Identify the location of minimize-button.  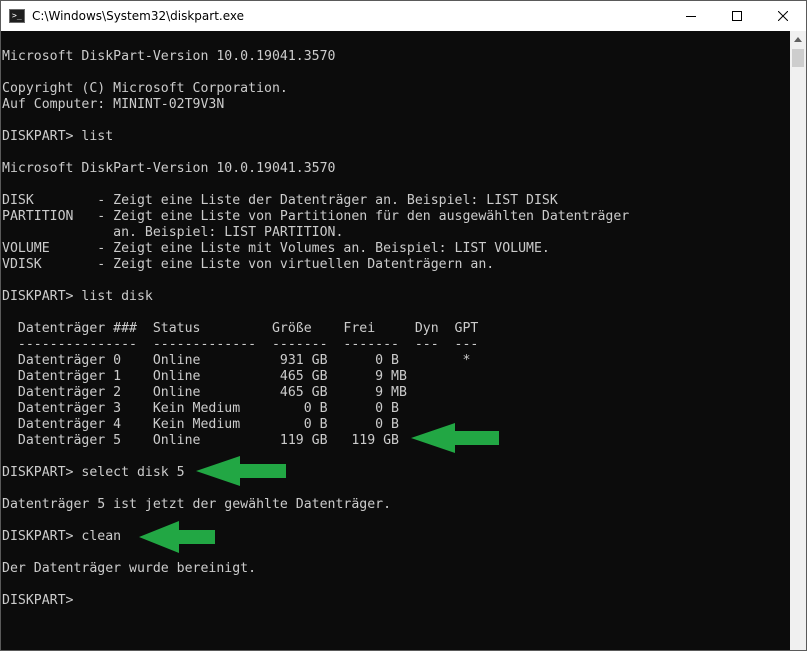
(691, 16).